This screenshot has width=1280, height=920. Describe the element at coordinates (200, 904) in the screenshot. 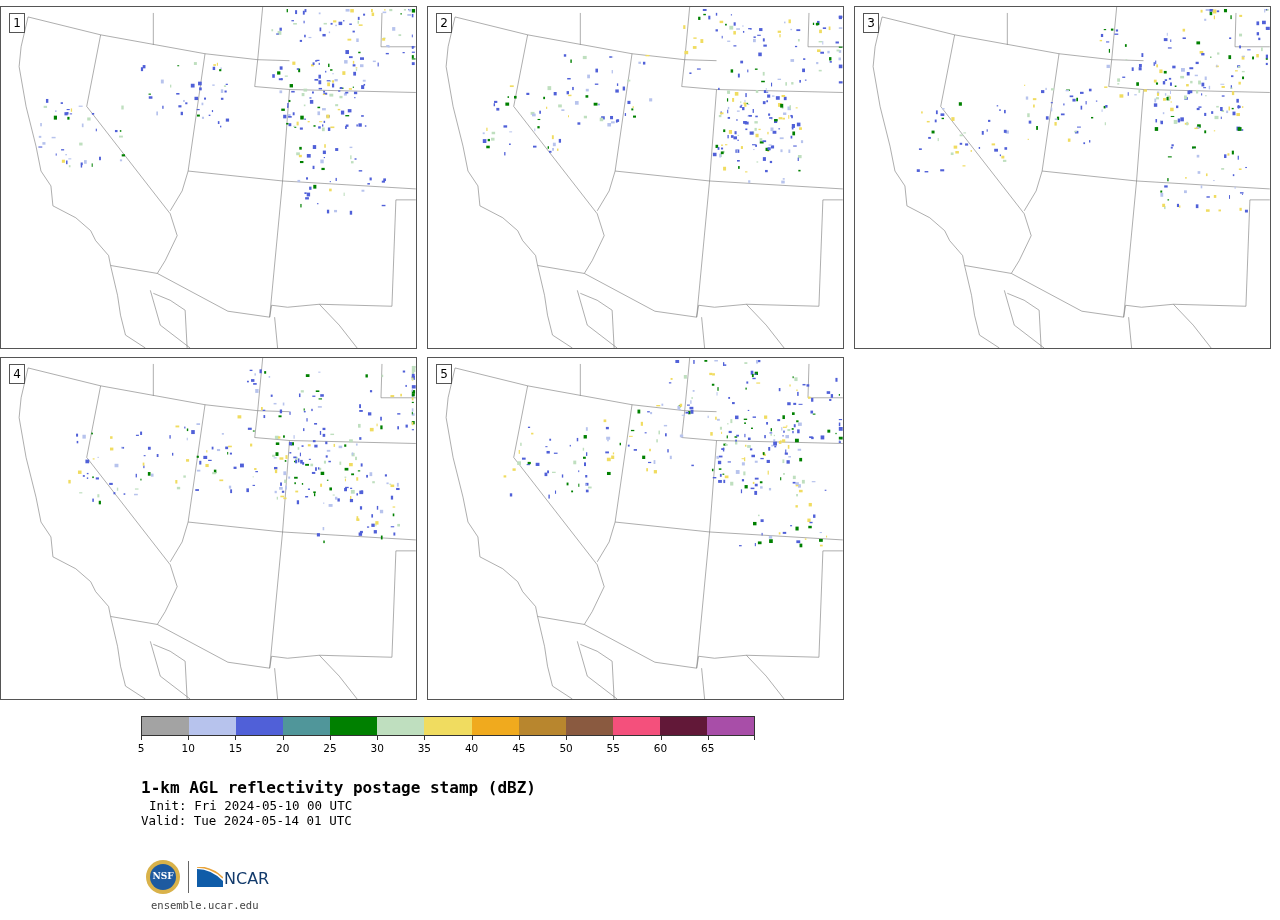

I see `site-url: ensemble.ucar.edu` at that location.